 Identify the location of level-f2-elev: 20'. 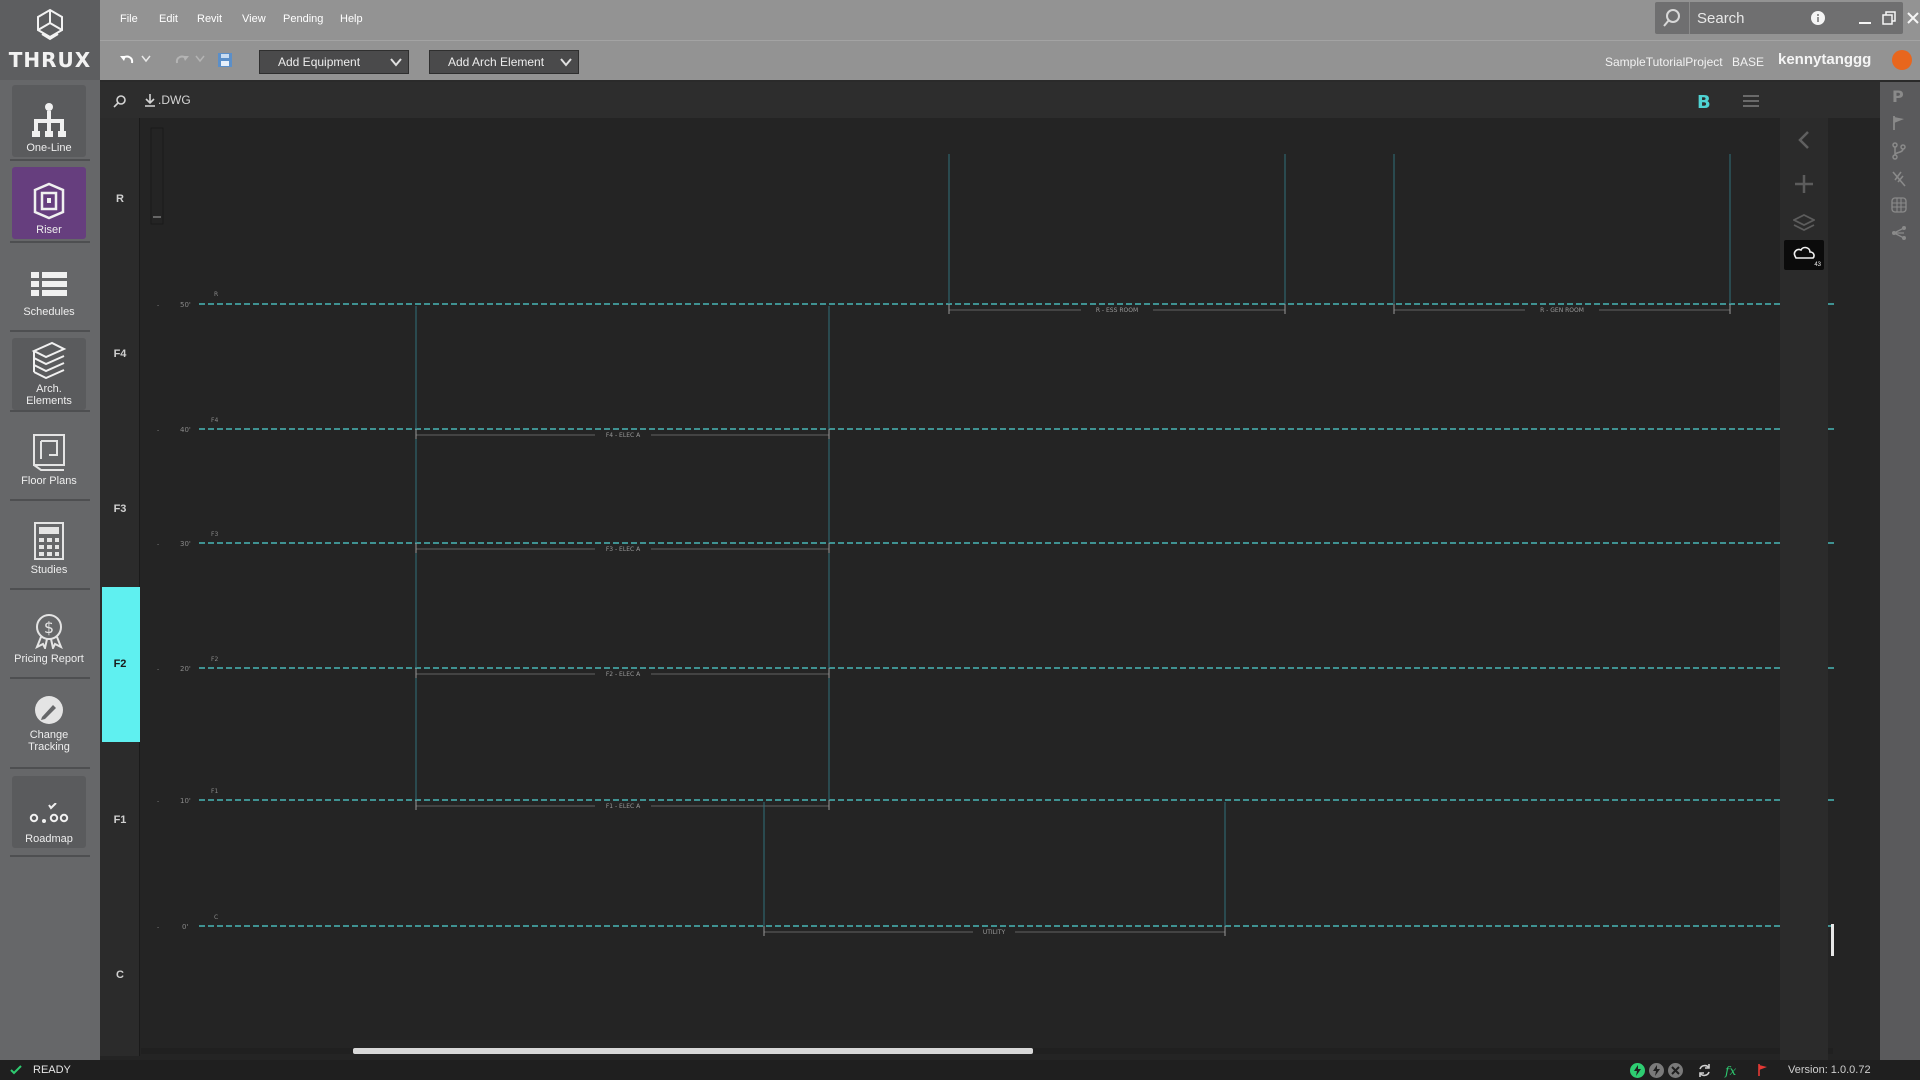
(185, 669).